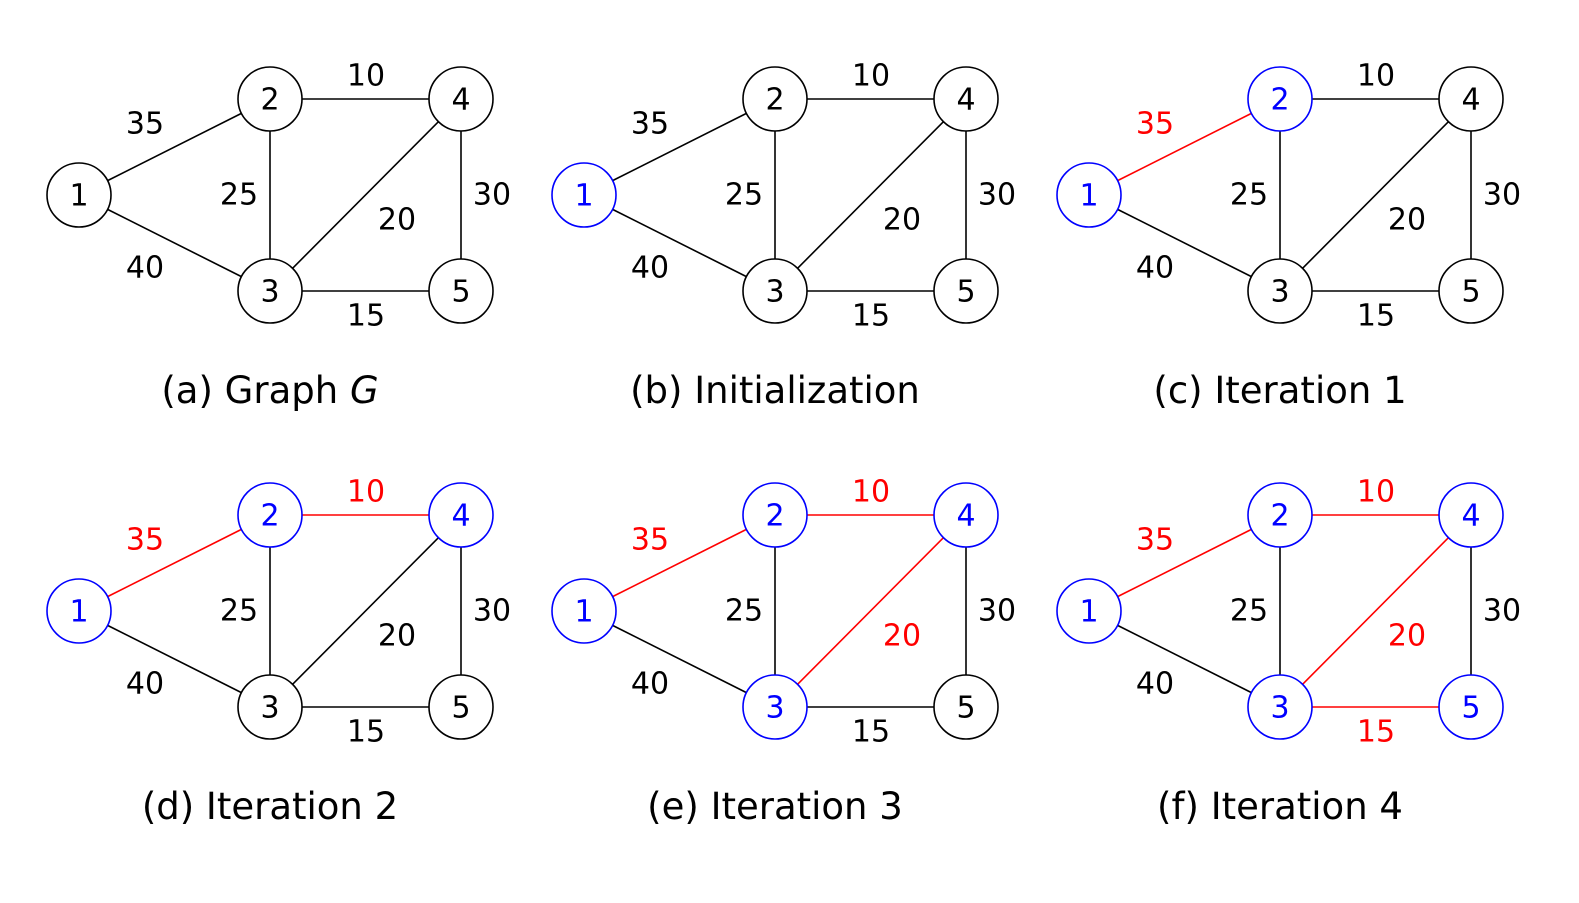  Describe the element at coordinates (269, 390) in the screenshot. I see `caption-a: (a) Graph G` at that location.